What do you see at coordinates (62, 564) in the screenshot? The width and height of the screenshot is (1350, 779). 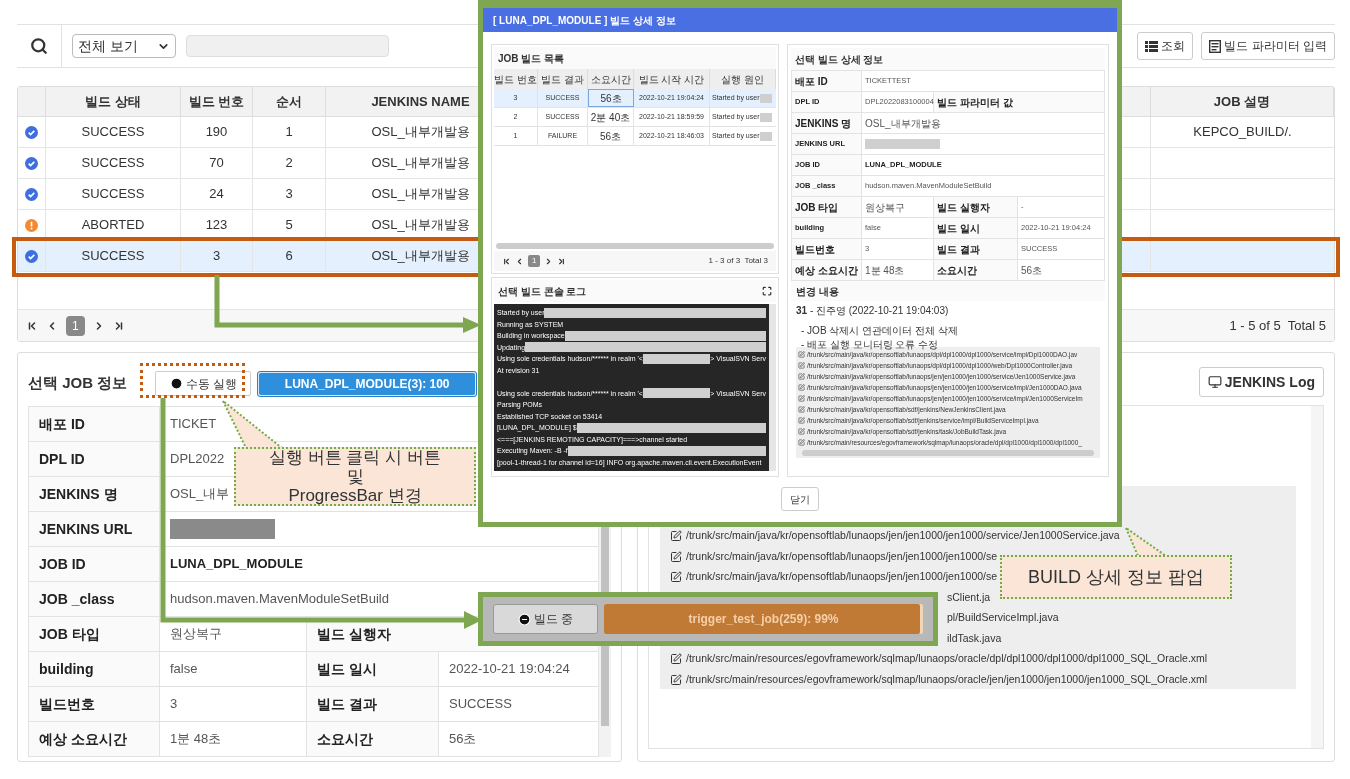 I see `field-label: JOB ID` at bounding box center [62, 564].